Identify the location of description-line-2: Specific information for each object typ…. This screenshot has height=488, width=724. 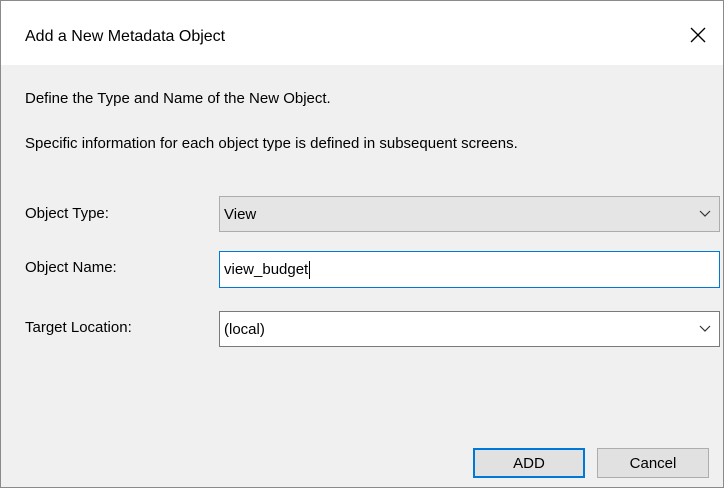
(271, 143).